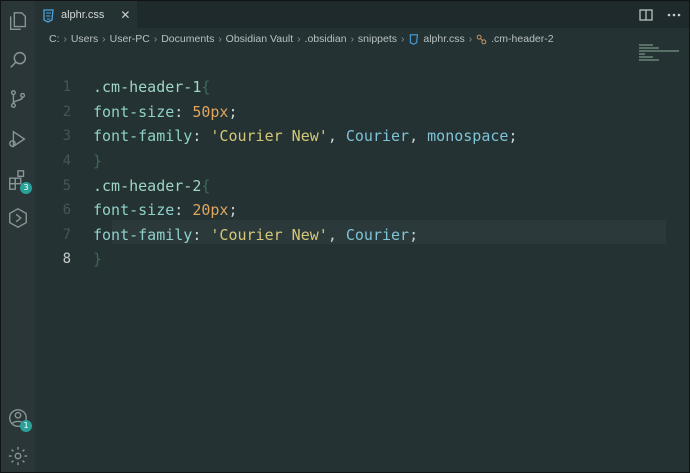  I want to click on breadcrumb-item: snippets, so click(377, 39).